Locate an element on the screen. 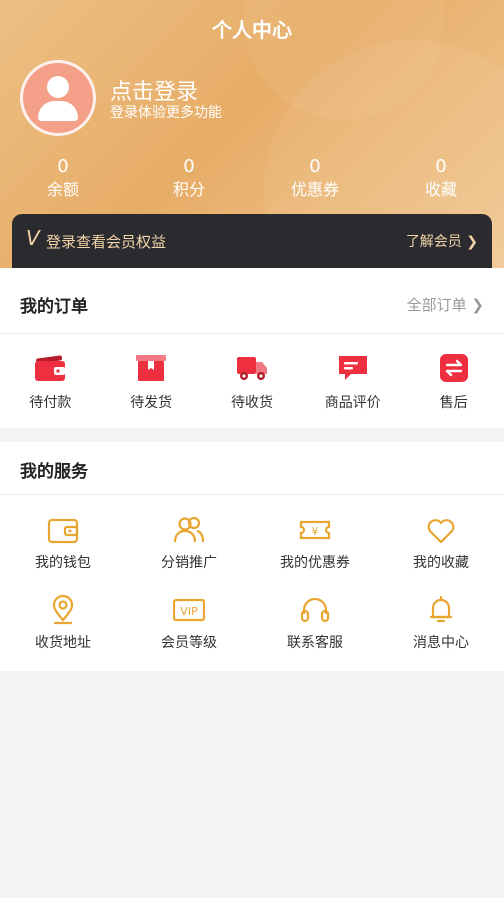 The image size is (504, 898). order-label: 待发货 is located at coordinates (151, 403).